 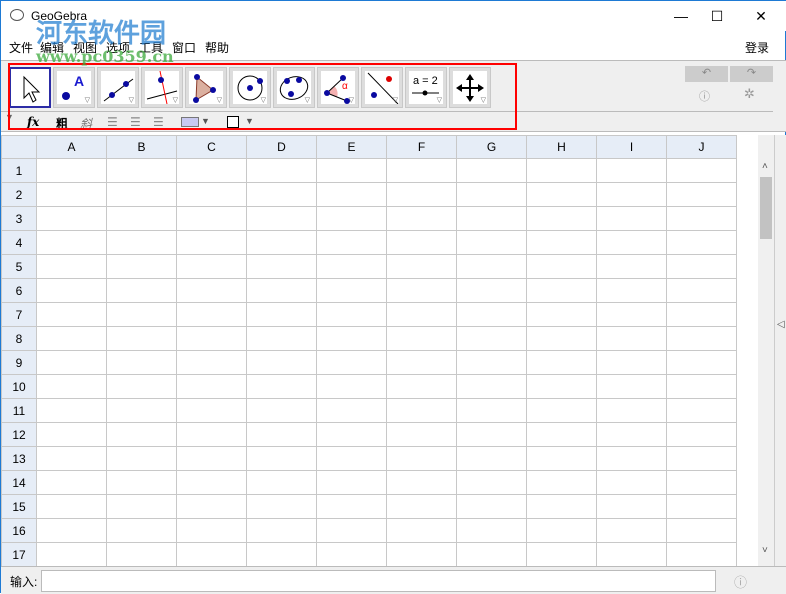 What do you see at coordinates (19, 554) in the screenshot?
I see `row-header: 17` at bounding box center [19, 554].